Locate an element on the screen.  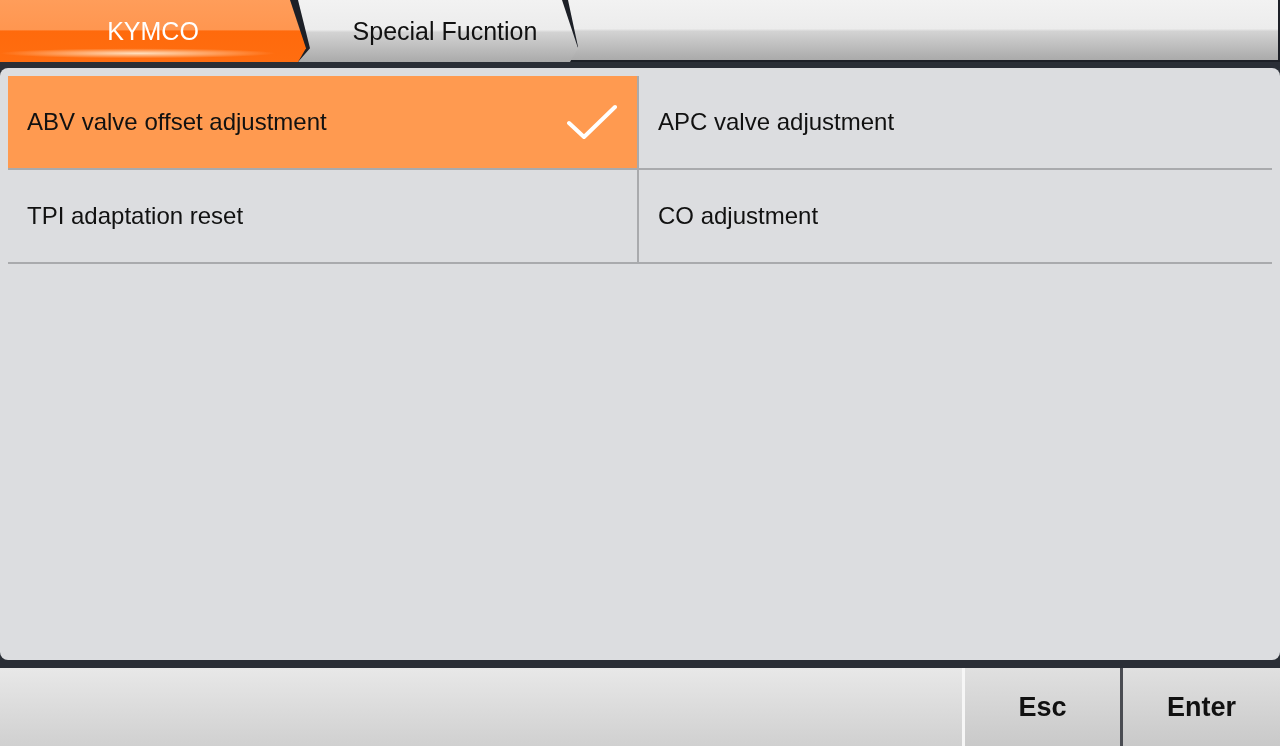
function-item: TPI adaptation reset is located at coordinates (323, 217).